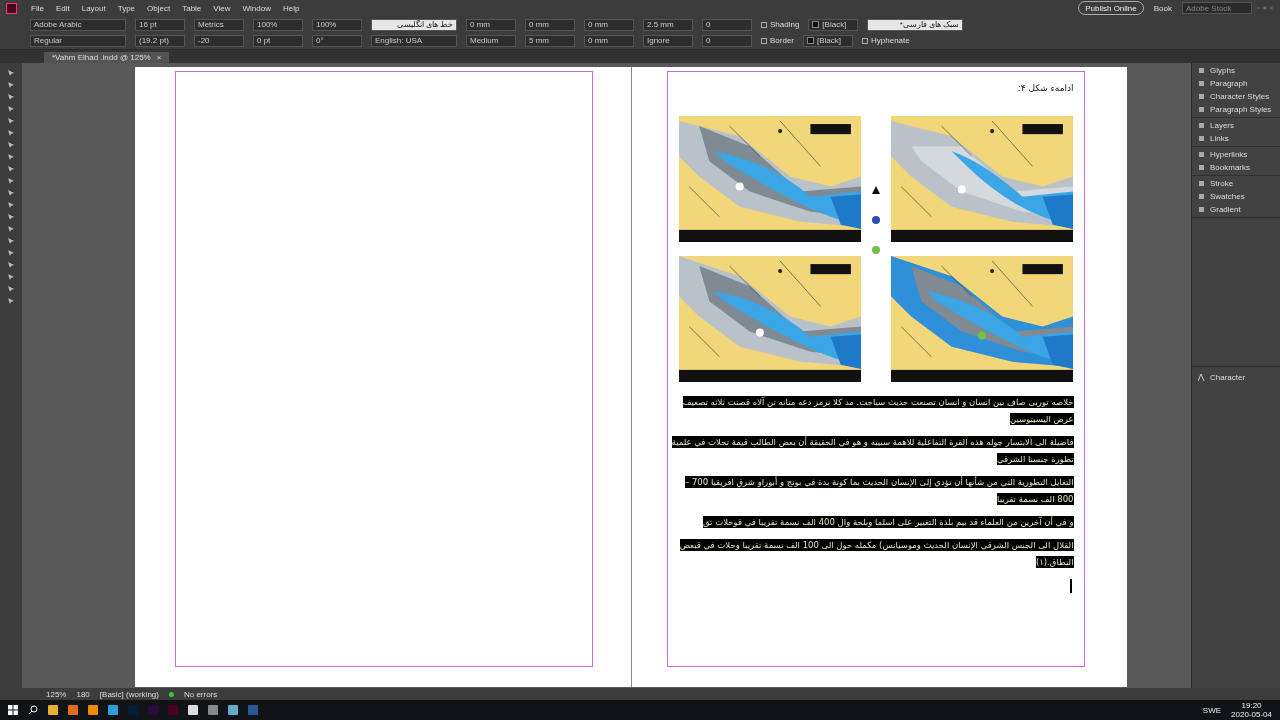  I want to click on panel-item: Swatches, so click(1239, 196).